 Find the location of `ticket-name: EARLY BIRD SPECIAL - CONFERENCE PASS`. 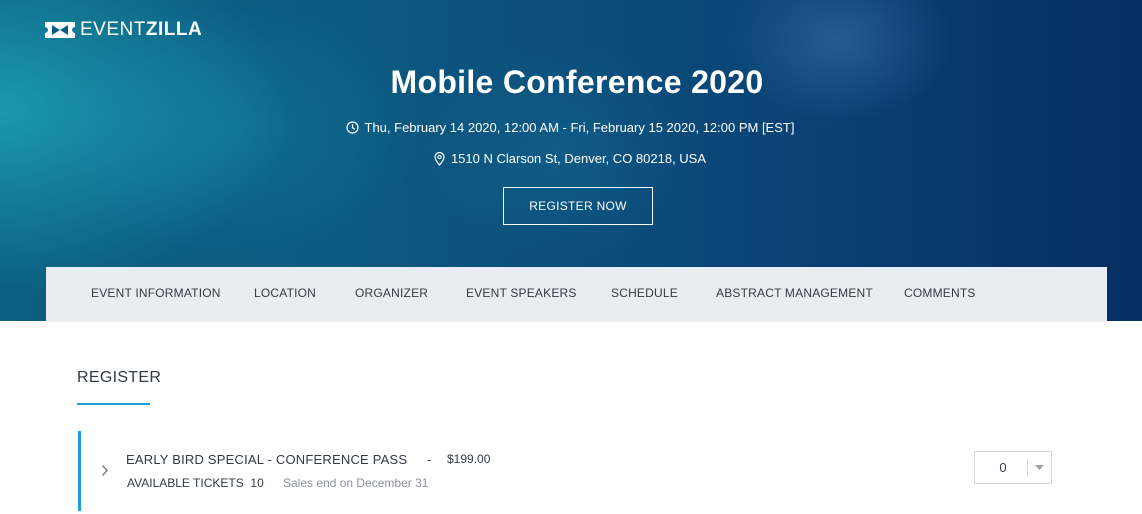

ticket-name: EARLY BIRD SPECIAL - CONFERENCE PASS is located at coordinates (267, 459).